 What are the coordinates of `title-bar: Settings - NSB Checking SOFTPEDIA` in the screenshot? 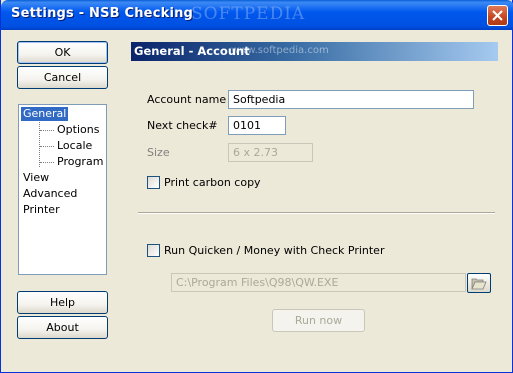 It's located at (257, 15).